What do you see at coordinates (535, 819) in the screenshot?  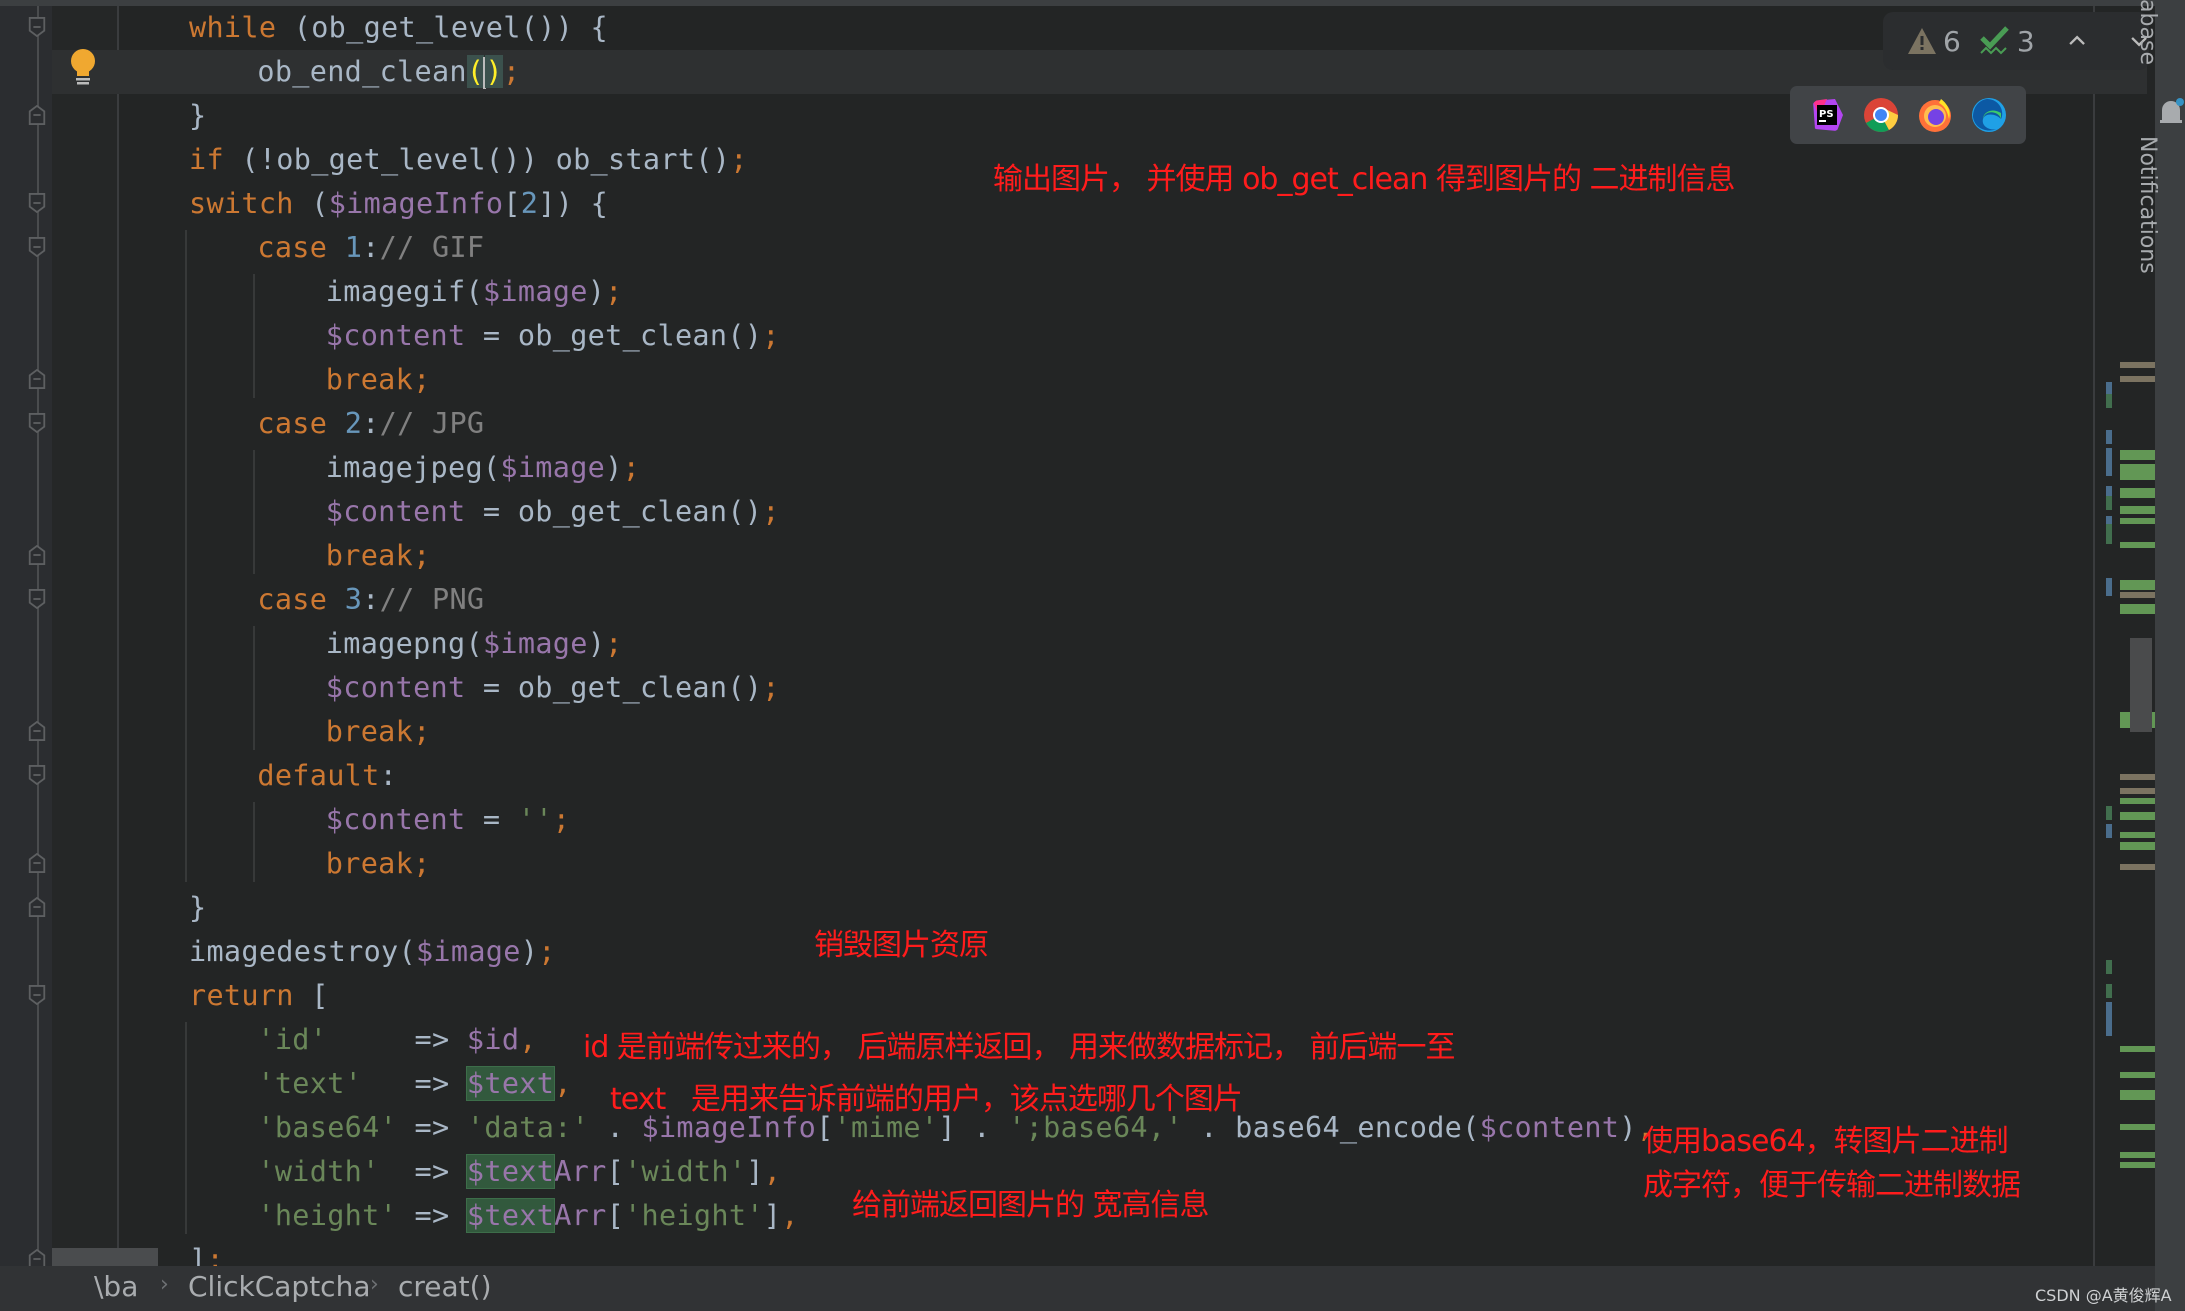 I see `code-token: ''` at bounding box center [535, 819].